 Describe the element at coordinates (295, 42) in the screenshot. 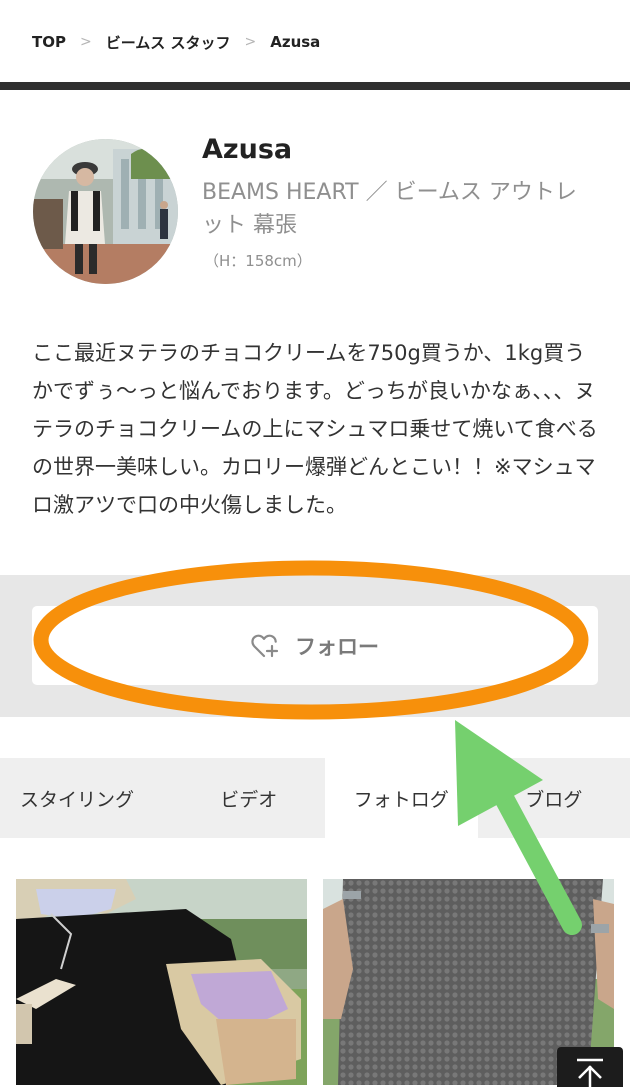

I see `breadcrumb-current: Azusa` at that location.